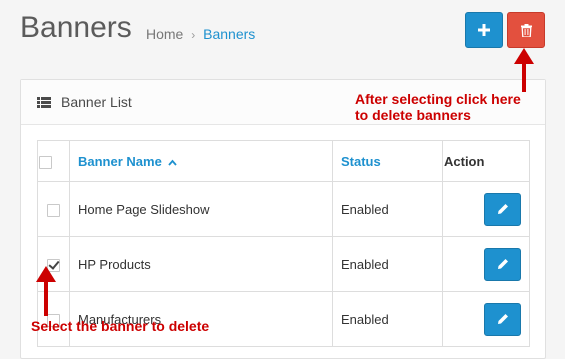 The height and width of the screenshot is (359, 565). I want to click on delete-button, so click(526, 30).